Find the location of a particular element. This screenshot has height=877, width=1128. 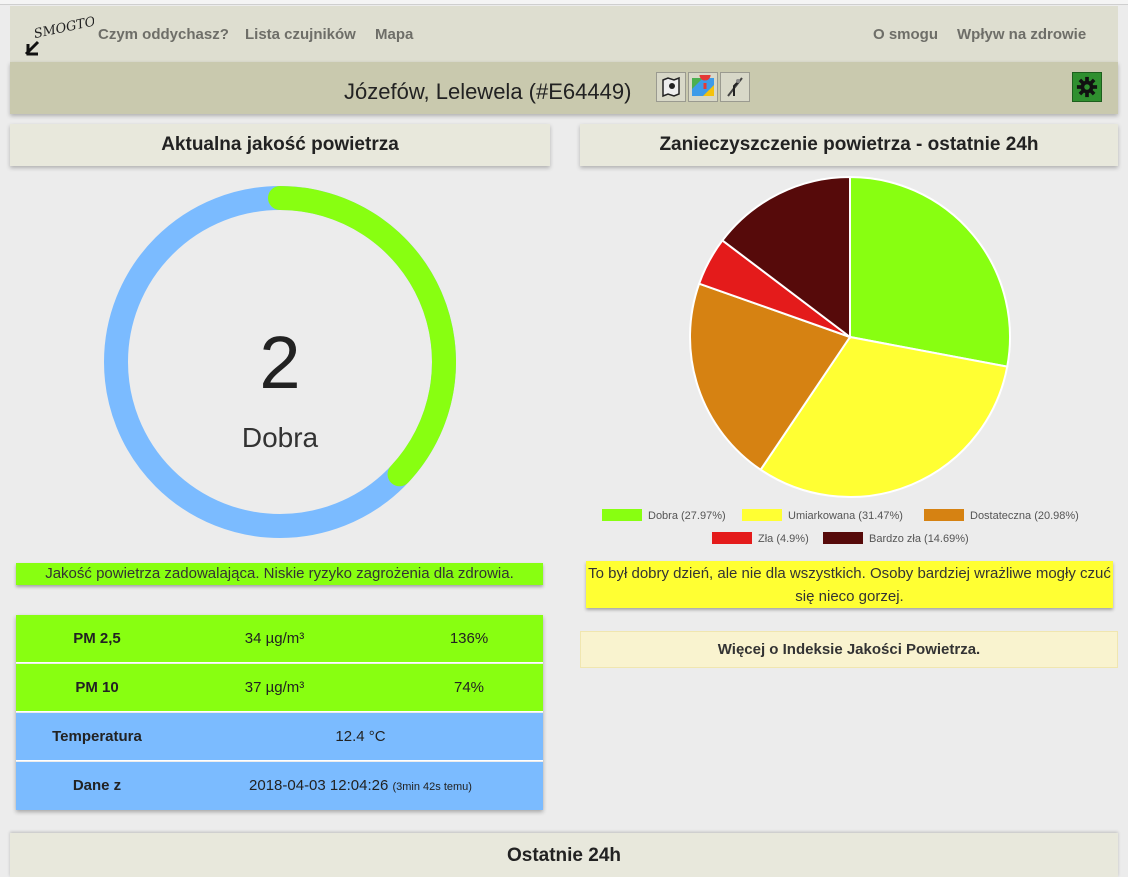

data-time-value-wrap: 2018-04-03 12:04:26 (3min 42s temu) is located at coordinates (360, 785).